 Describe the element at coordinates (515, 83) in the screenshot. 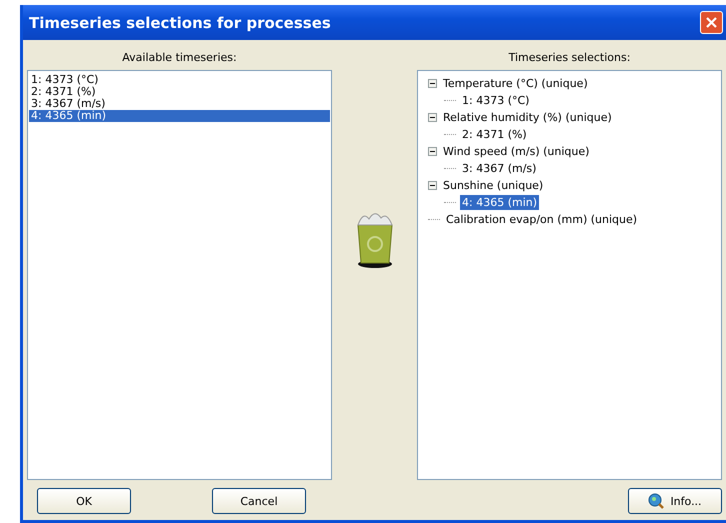

I see `tree-node: Temperature (°C) (unique)` at that location.